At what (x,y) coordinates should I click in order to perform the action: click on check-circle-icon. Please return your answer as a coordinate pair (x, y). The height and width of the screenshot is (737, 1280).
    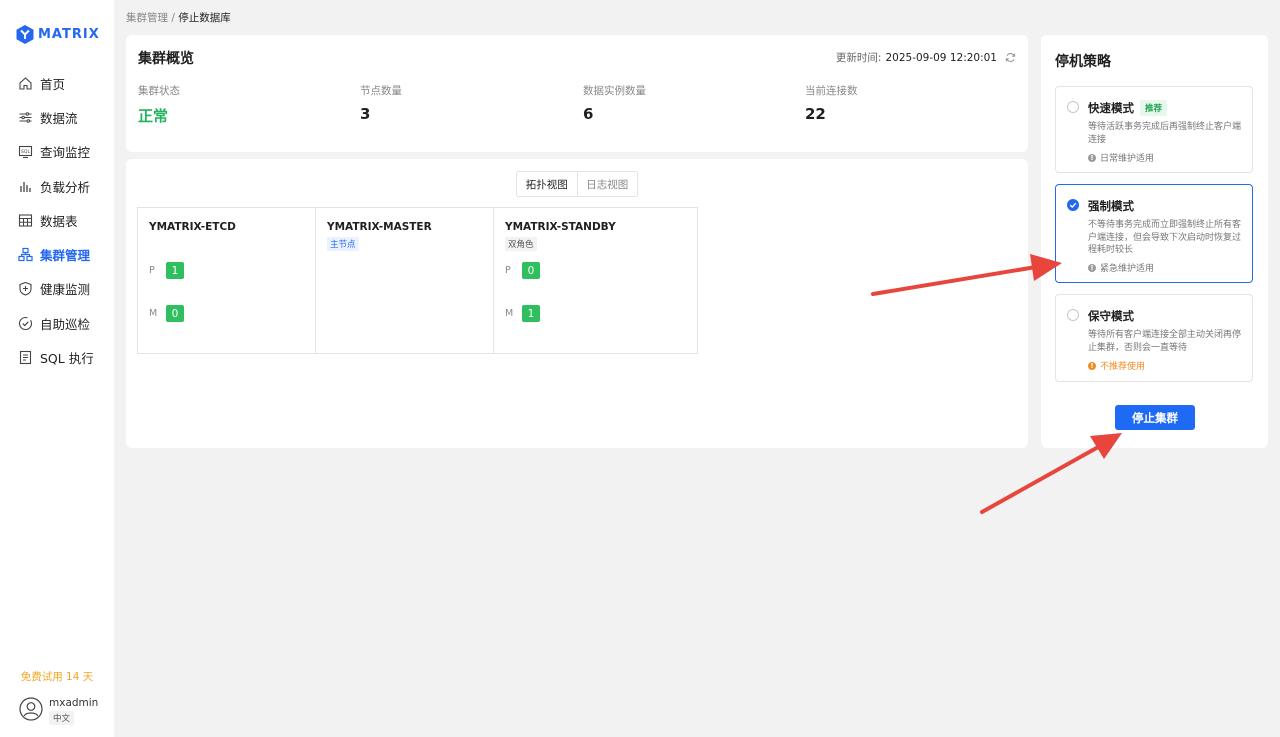
    Looking at the image, I should click on (25, 323).